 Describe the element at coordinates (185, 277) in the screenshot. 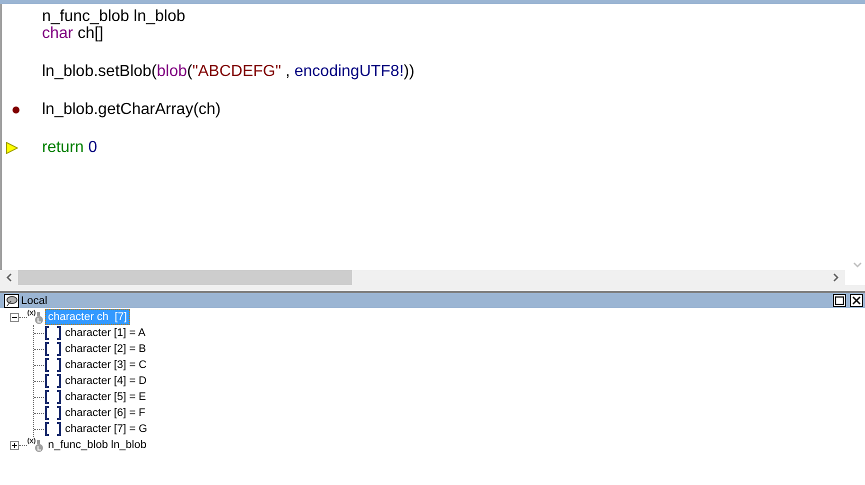

I see `scrollbar-thumb` at that location.